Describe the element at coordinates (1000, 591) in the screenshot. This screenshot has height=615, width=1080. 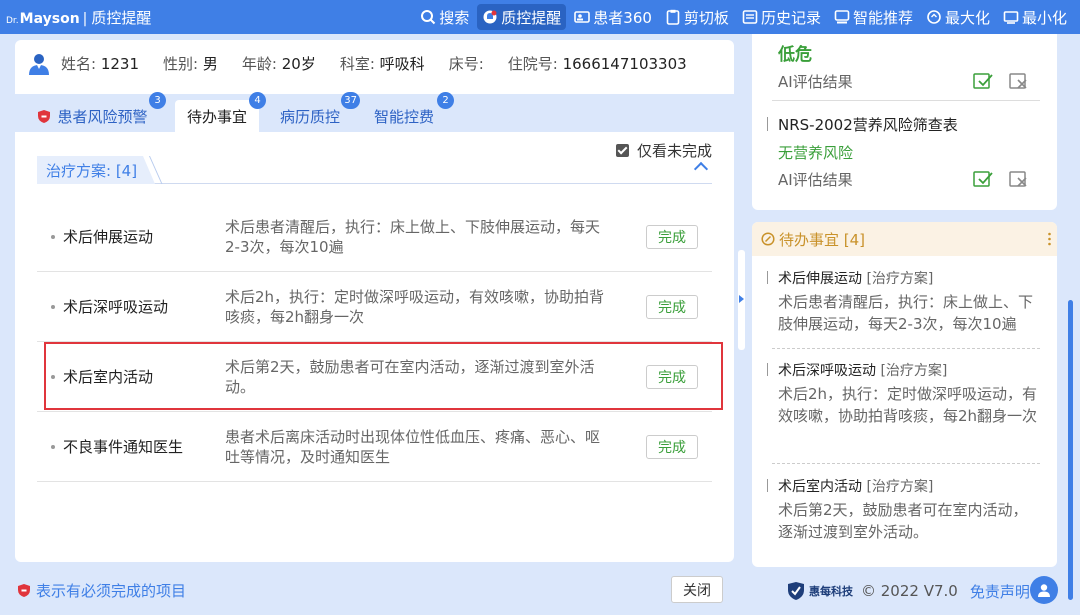
I see `disclaimer-link: 免责声明` at that location.